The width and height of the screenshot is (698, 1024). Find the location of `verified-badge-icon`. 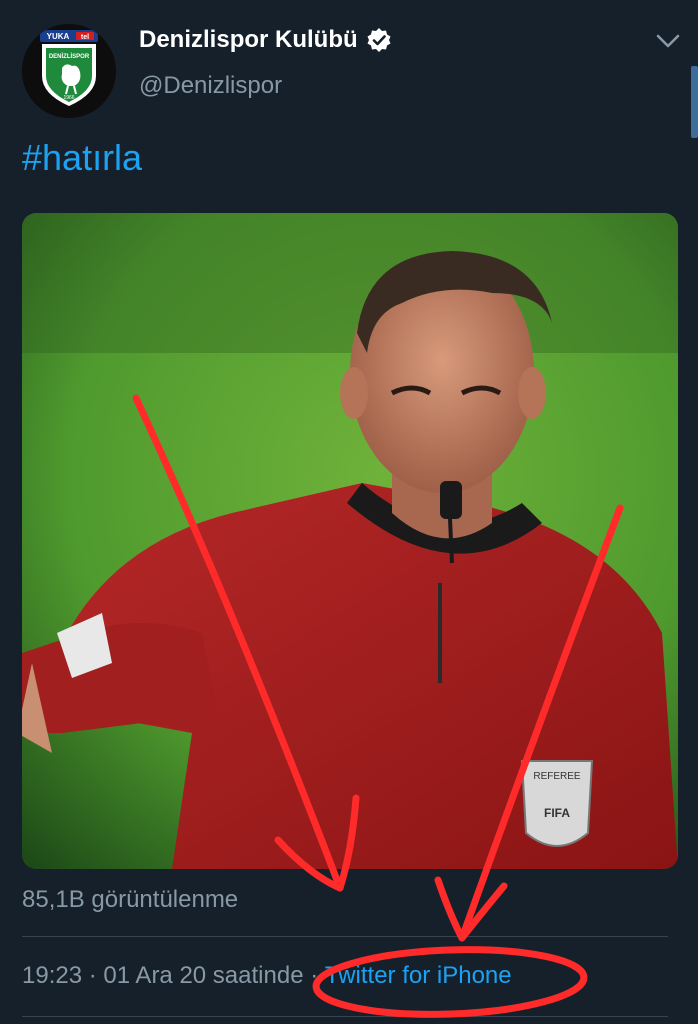

verified-badge-icon is located at coordinates (379, 40).